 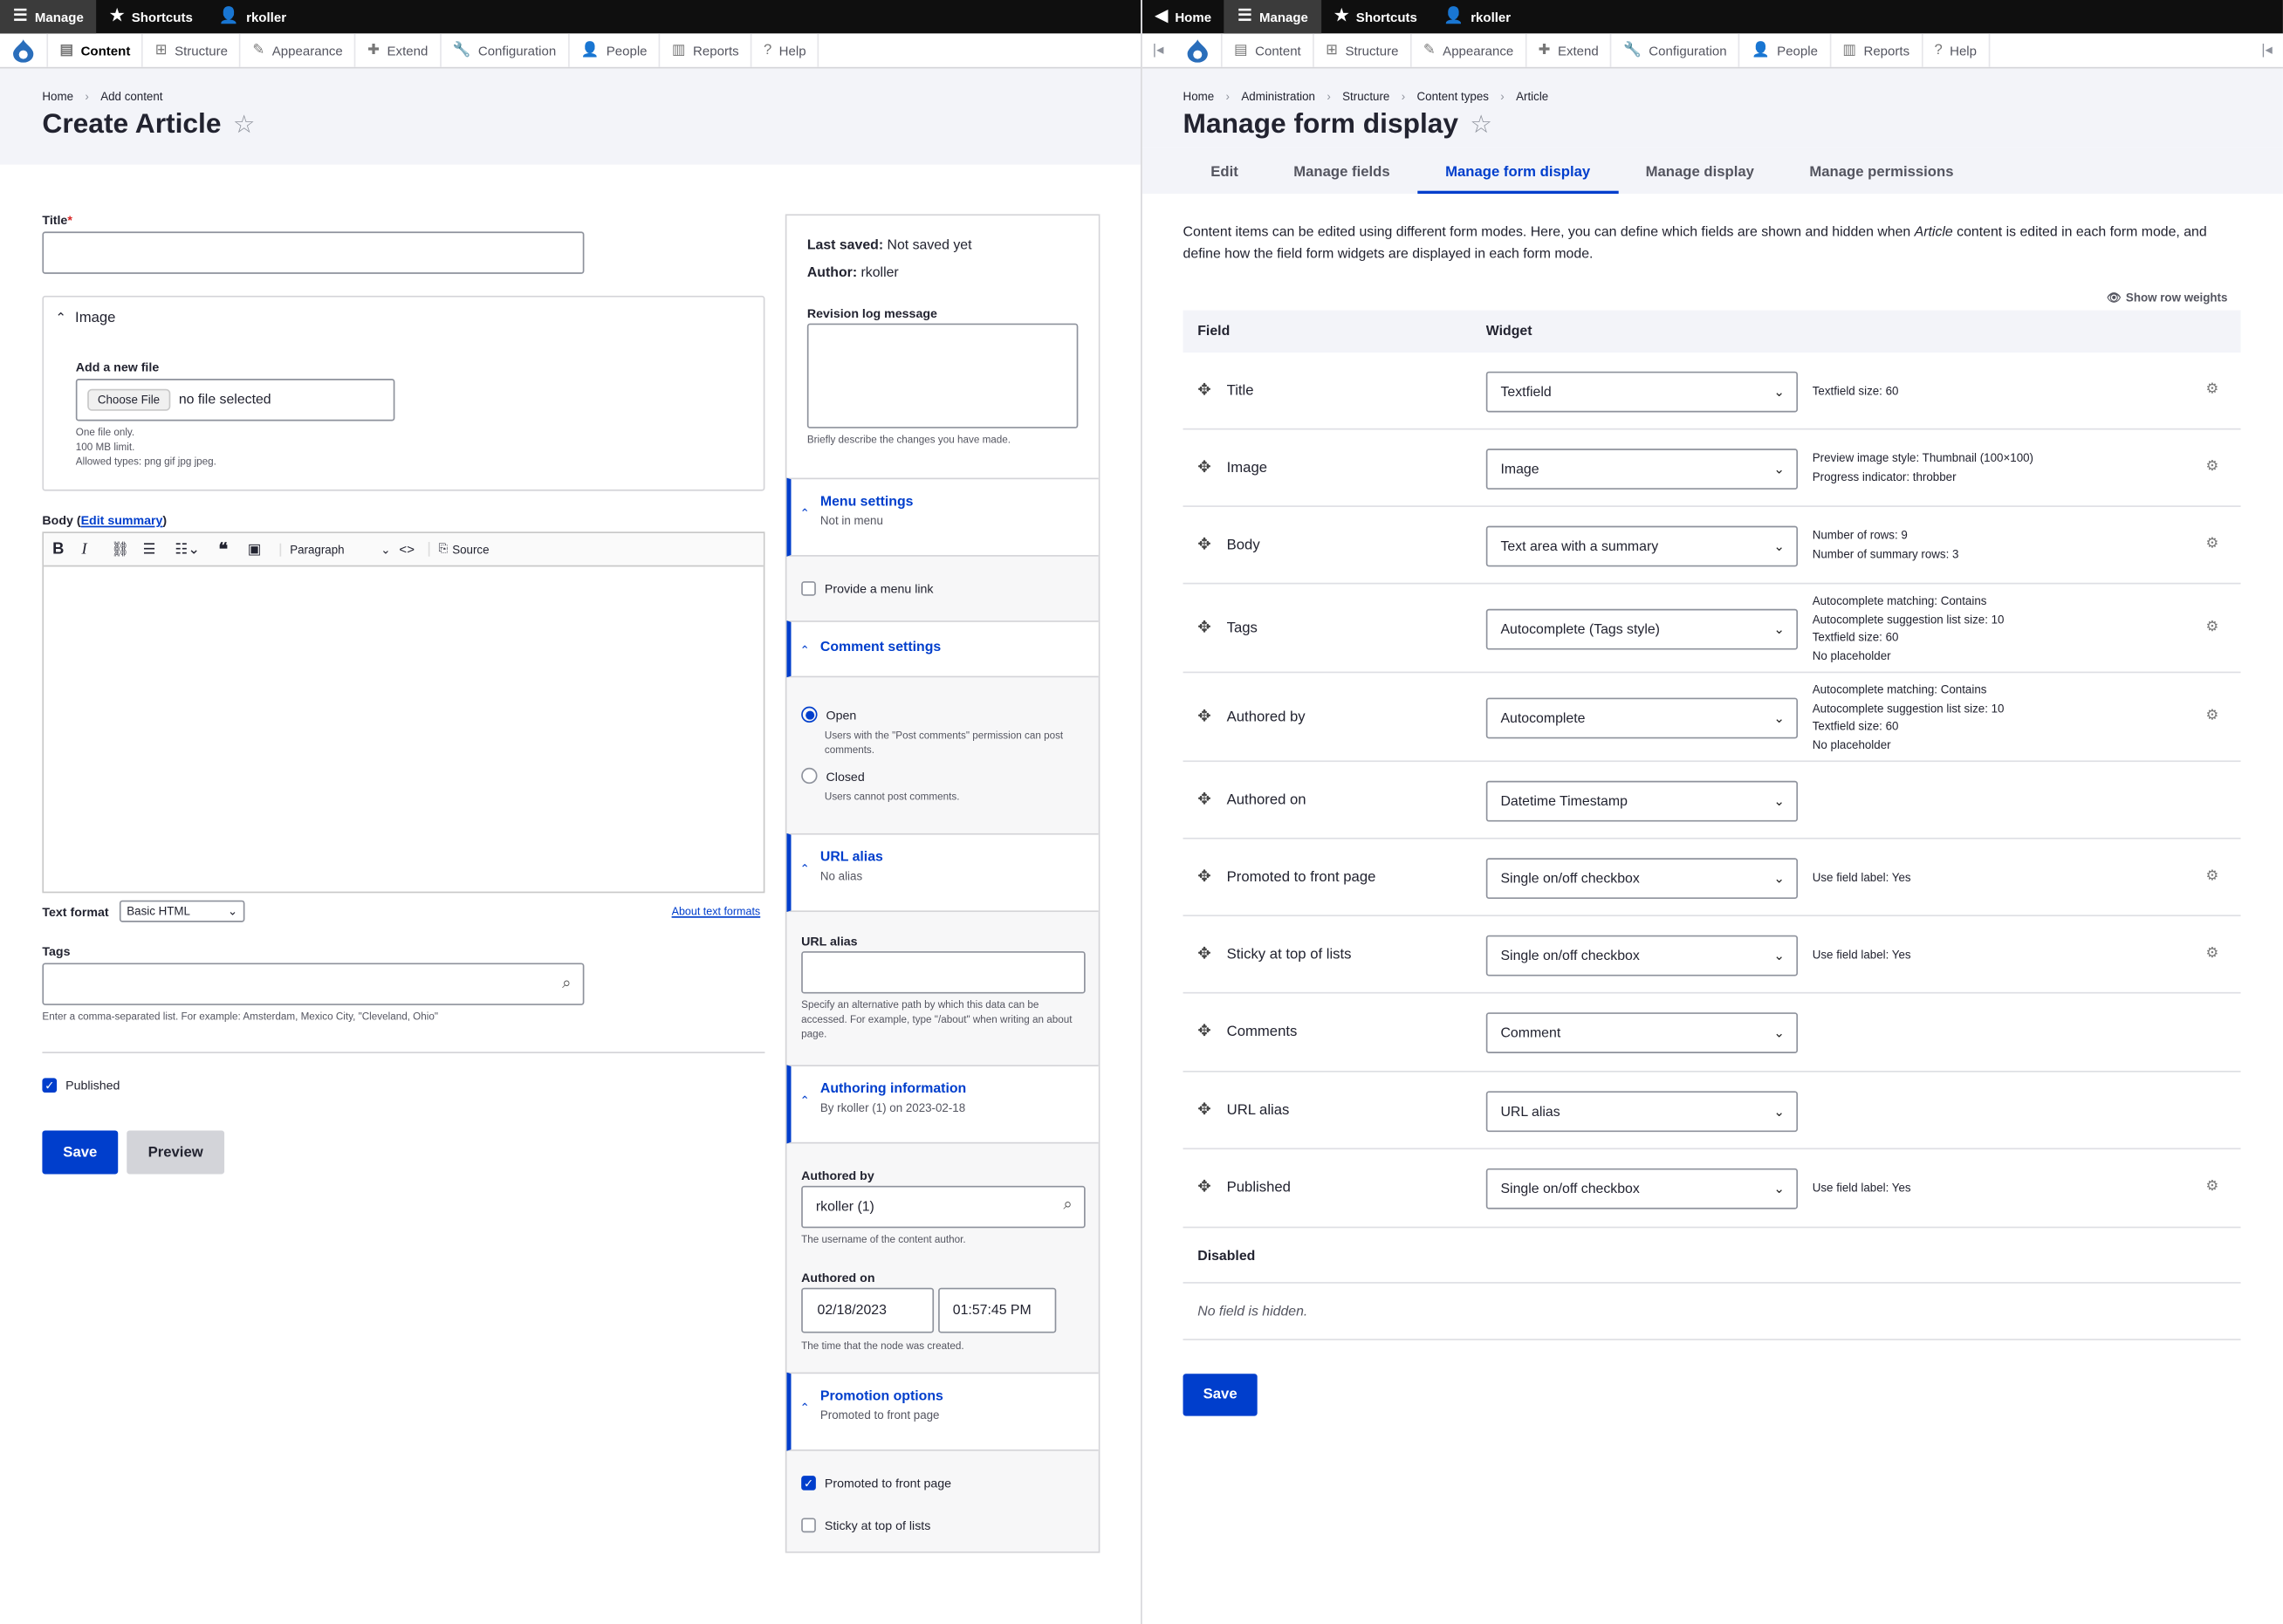 What do you see at coordinates (1642, 801) in the screenshot?
I see `widget-select: Datetime Timestamp ⌄` at bounding box center [1642, 801].